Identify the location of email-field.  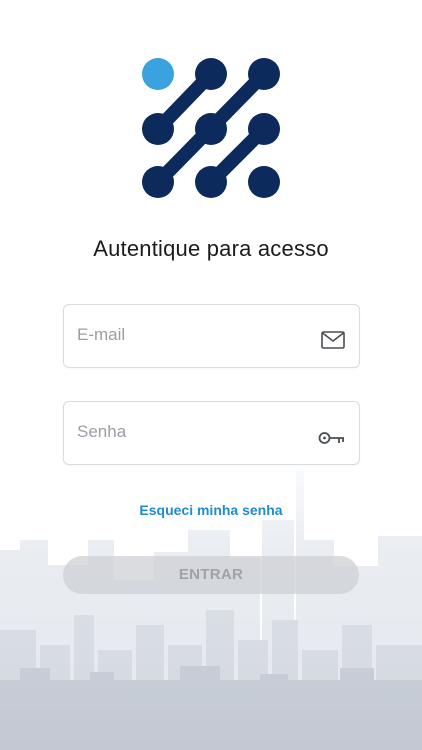
(211, 336).